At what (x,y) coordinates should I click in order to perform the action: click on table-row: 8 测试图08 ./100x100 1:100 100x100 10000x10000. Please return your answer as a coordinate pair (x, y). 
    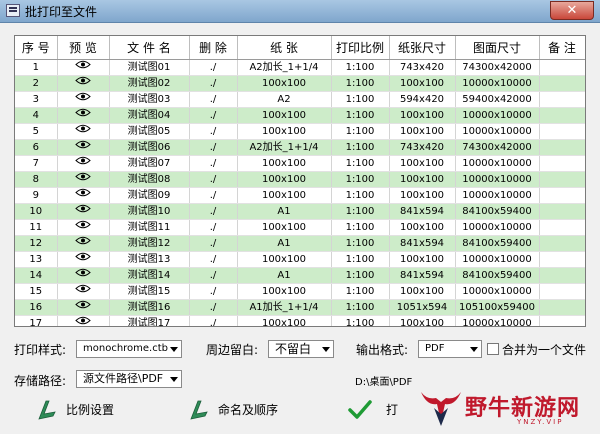
    Looking at the image, I should click on (300, 179).